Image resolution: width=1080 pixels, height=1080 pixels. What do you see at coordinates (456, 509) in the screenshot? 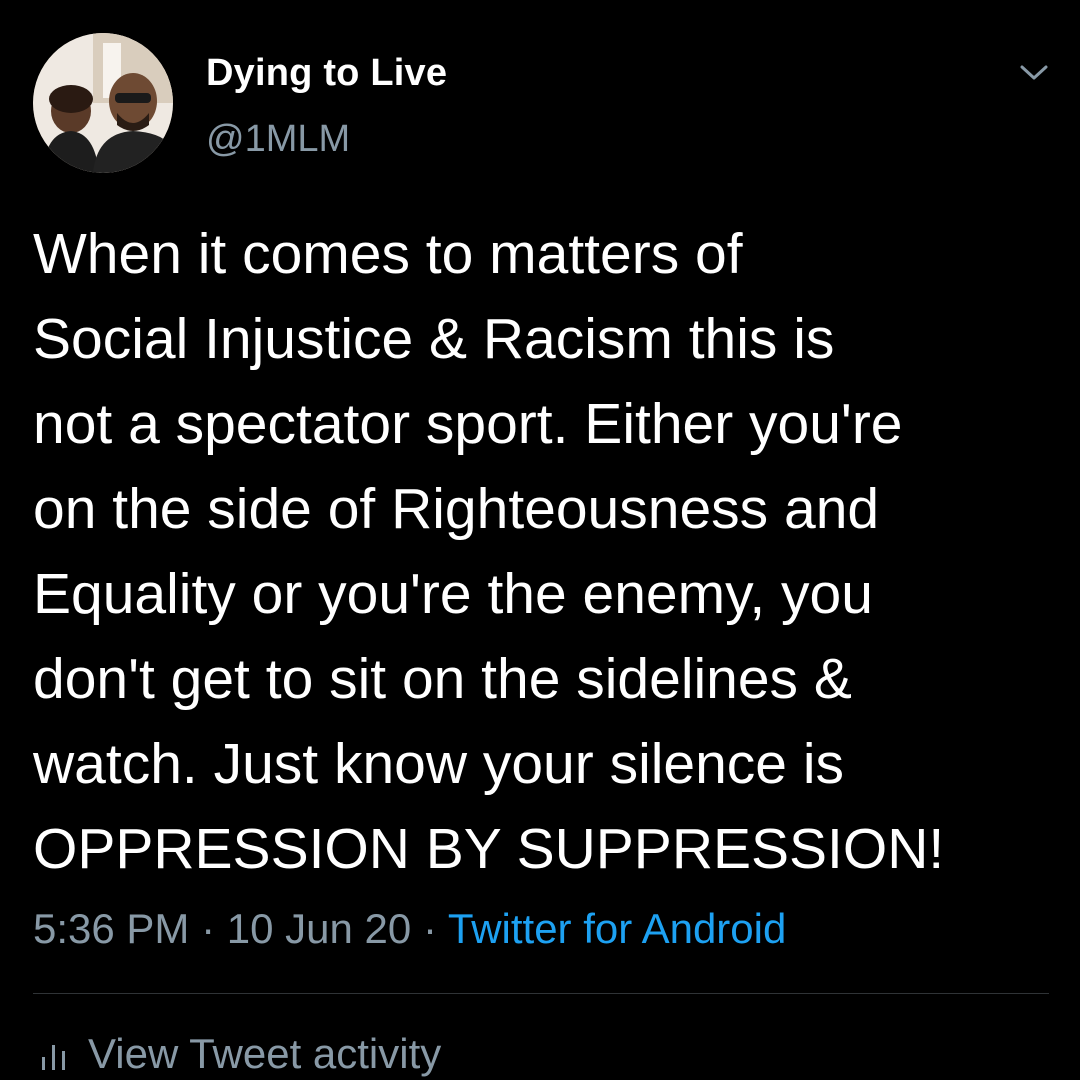
I see `tweet-text-line: on the side of Righteousness and` at bounding box center [456, 509].